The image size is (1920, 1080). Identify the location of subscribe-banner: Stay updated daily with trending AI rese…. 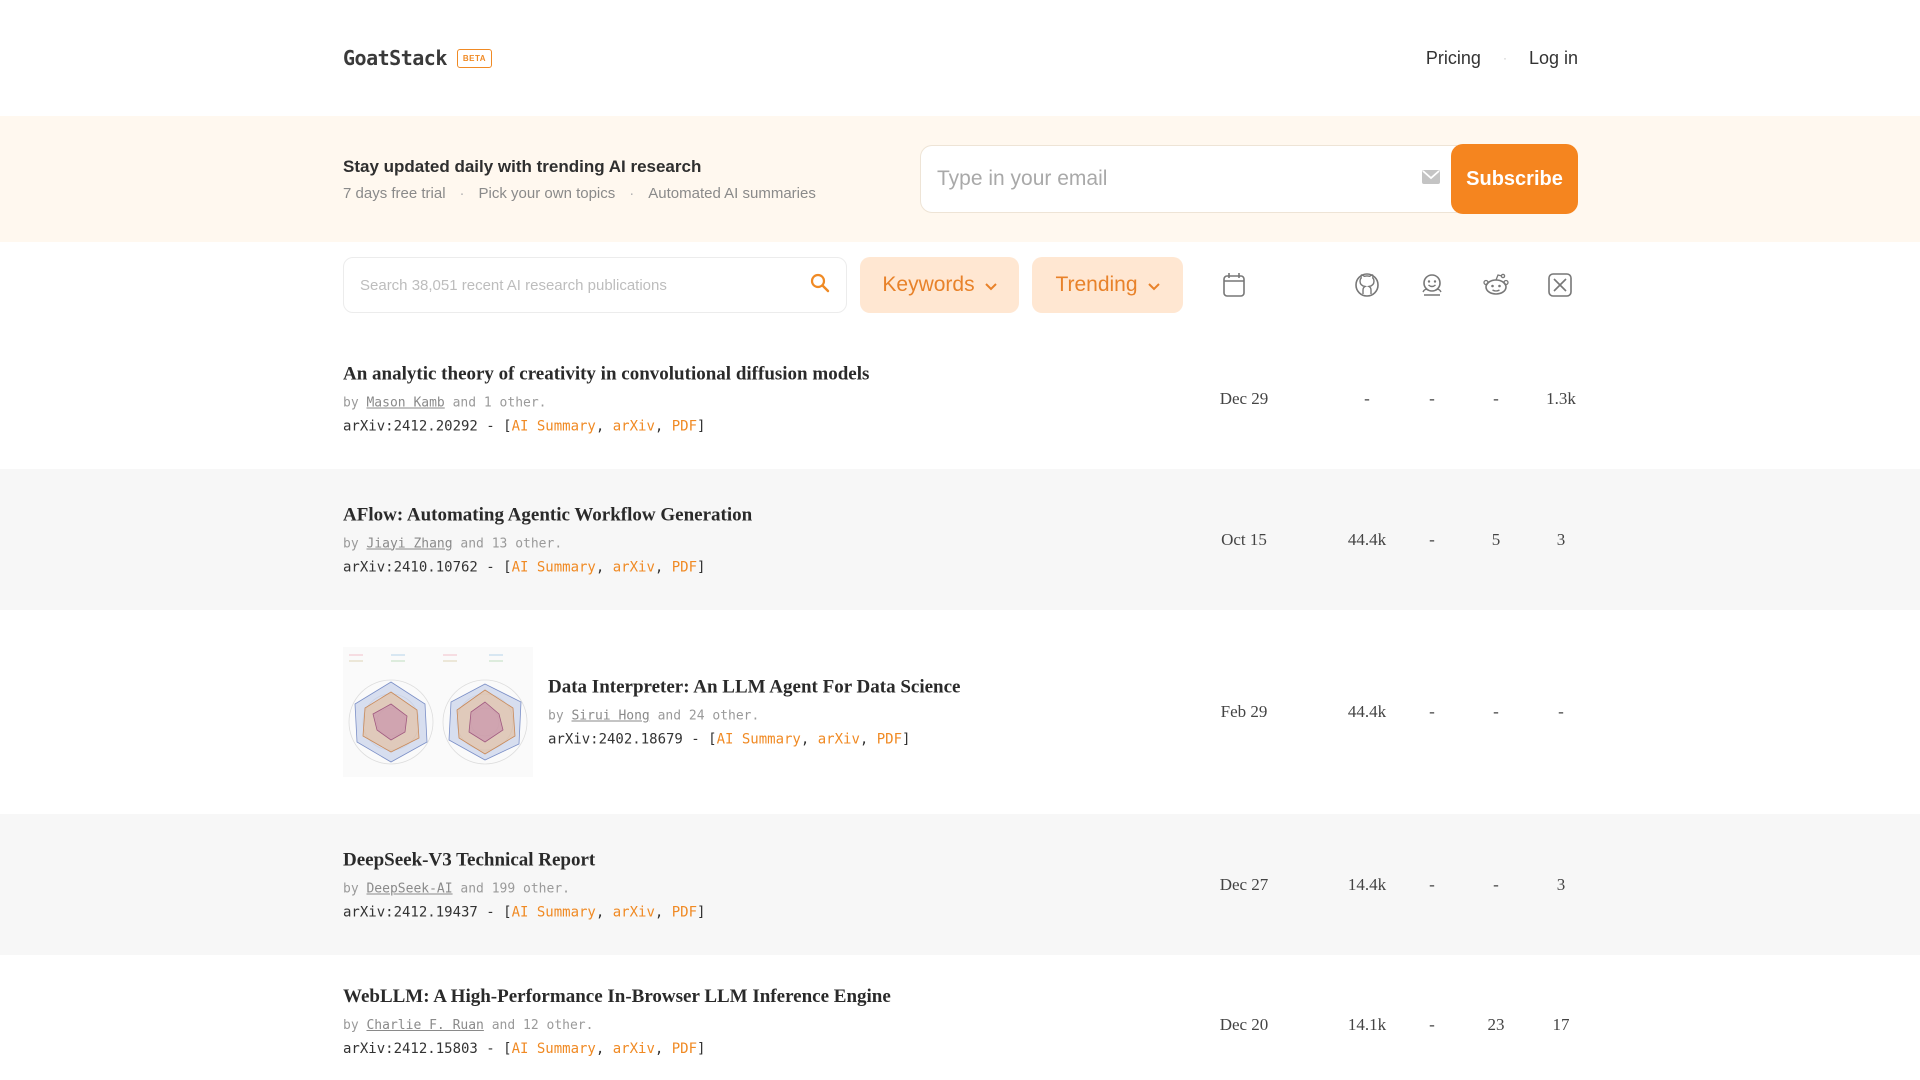
(960, 179).